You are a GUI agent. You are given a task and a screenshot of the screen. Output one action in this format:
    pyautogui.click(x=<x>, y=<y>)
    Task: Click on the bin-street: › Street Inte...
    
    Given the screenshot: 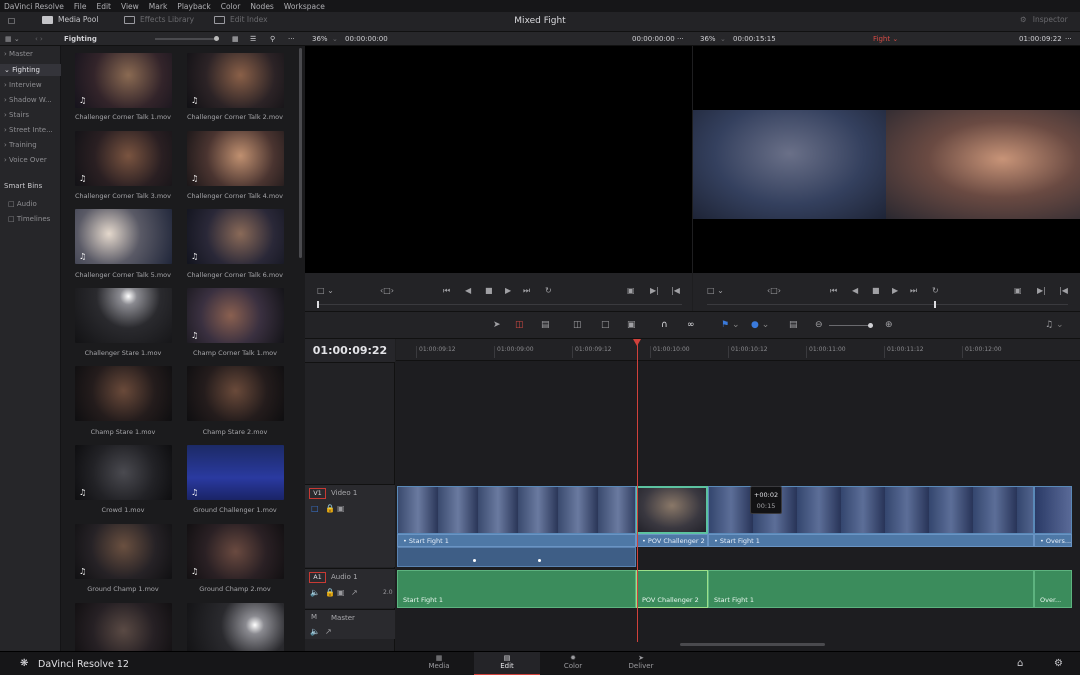 What is the action you would take?
    pyautogui.click(x=32, y=130)
    